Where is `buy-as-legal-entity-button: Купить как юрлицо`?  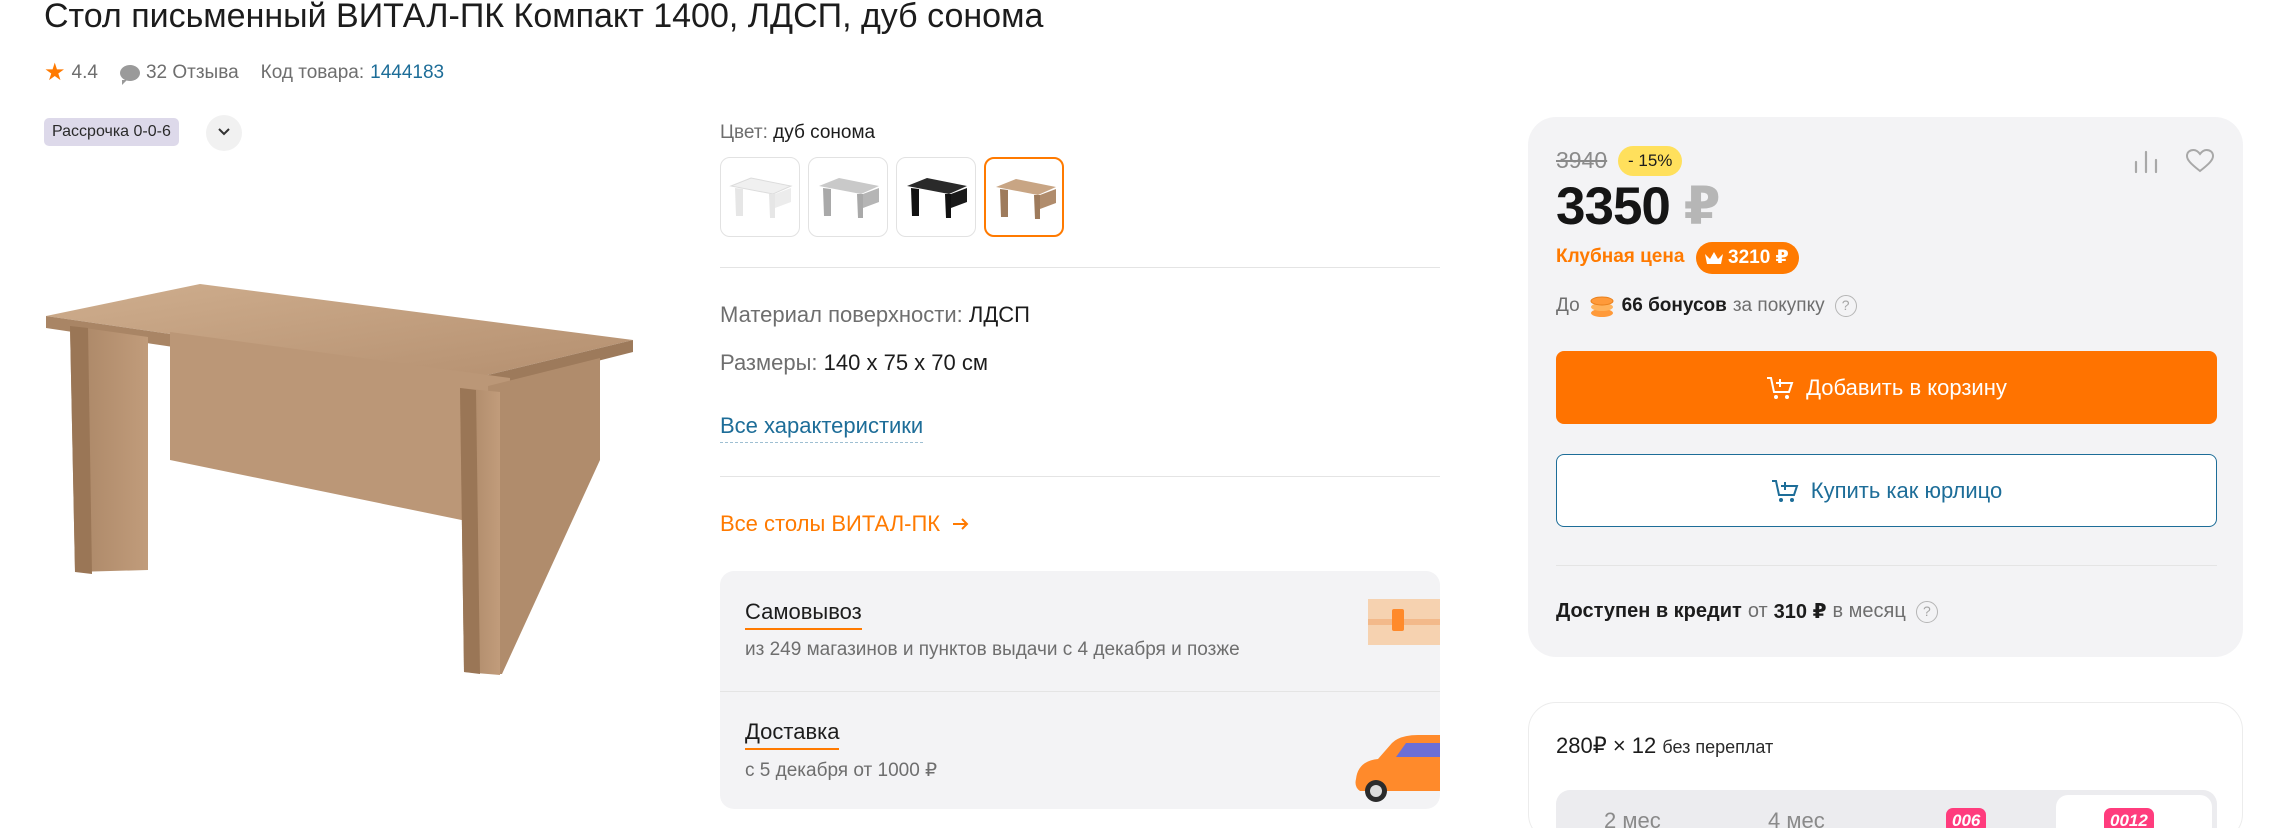 buy-as-legal-entity-button: Купить как юрлицо is located at coordinates (1886, 490).